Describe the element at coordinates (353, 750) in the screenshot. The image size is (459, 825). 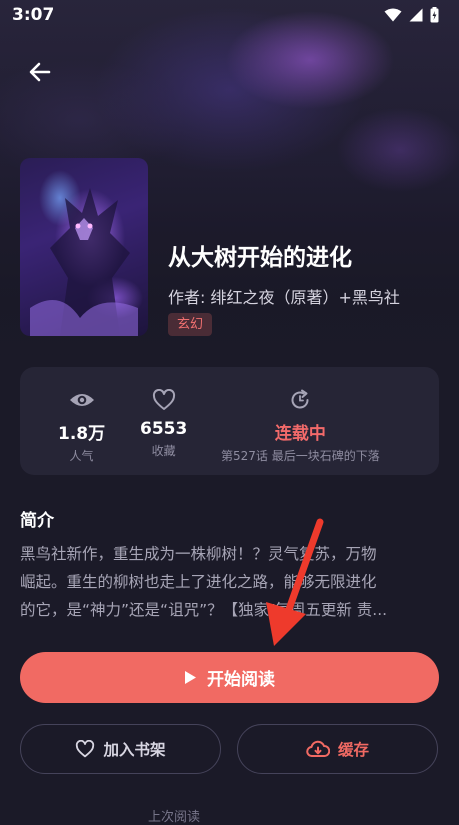
I see `cache-label: 缓存` at that location.